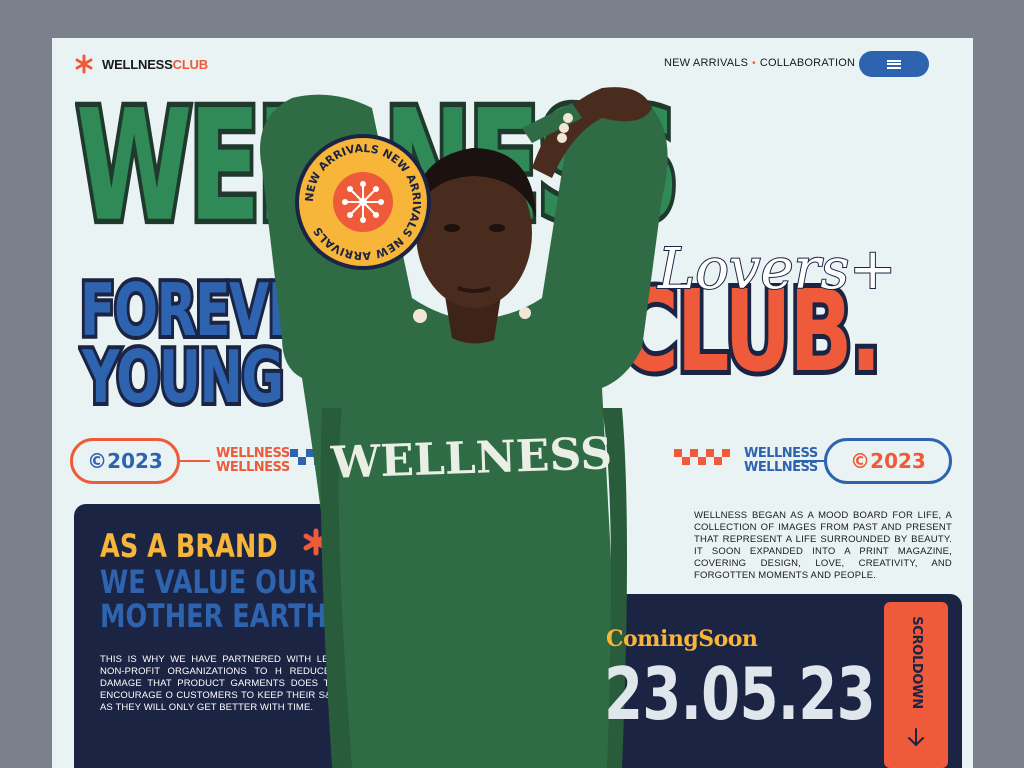  Describe the element at coordinates (888, 461) in the screenshot. I see `year-pill-right: ©2023` at that location.